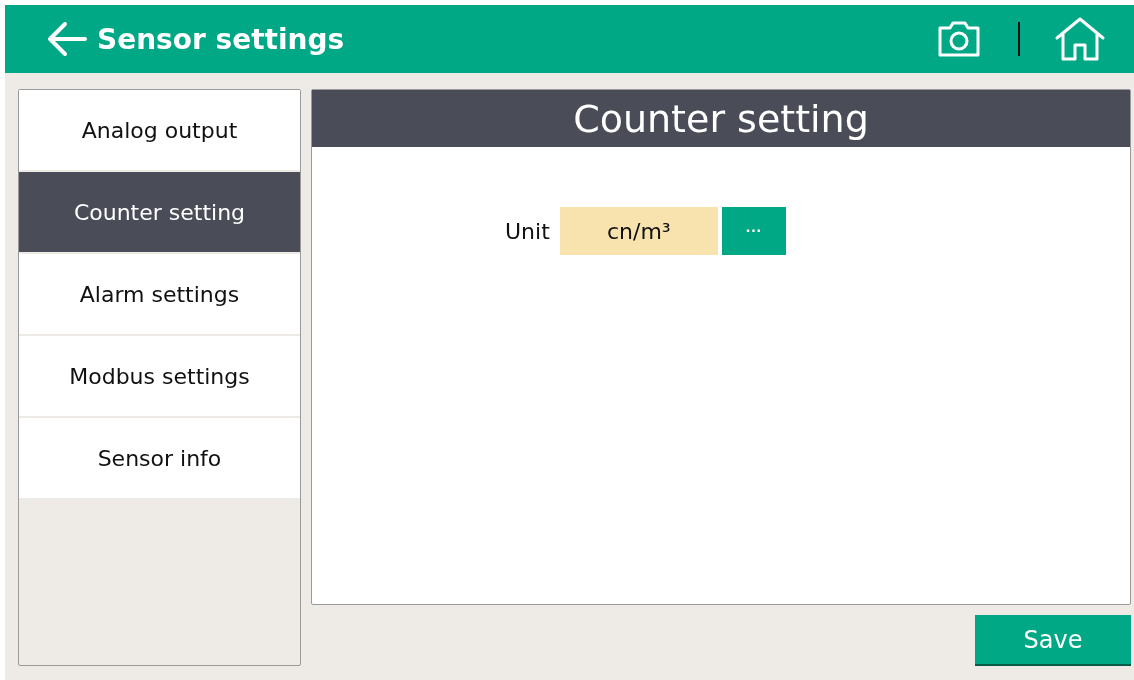  What do you see at coordinates (67, 39) in the screenshot?
I see `back-icon` at bounding box center [67, 39].